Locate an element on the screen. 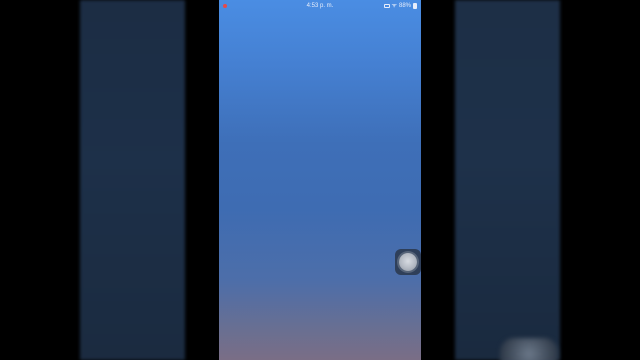  status-bar: 4:53 p. m. ᯤ 88% is located at coordinates (320, 6).